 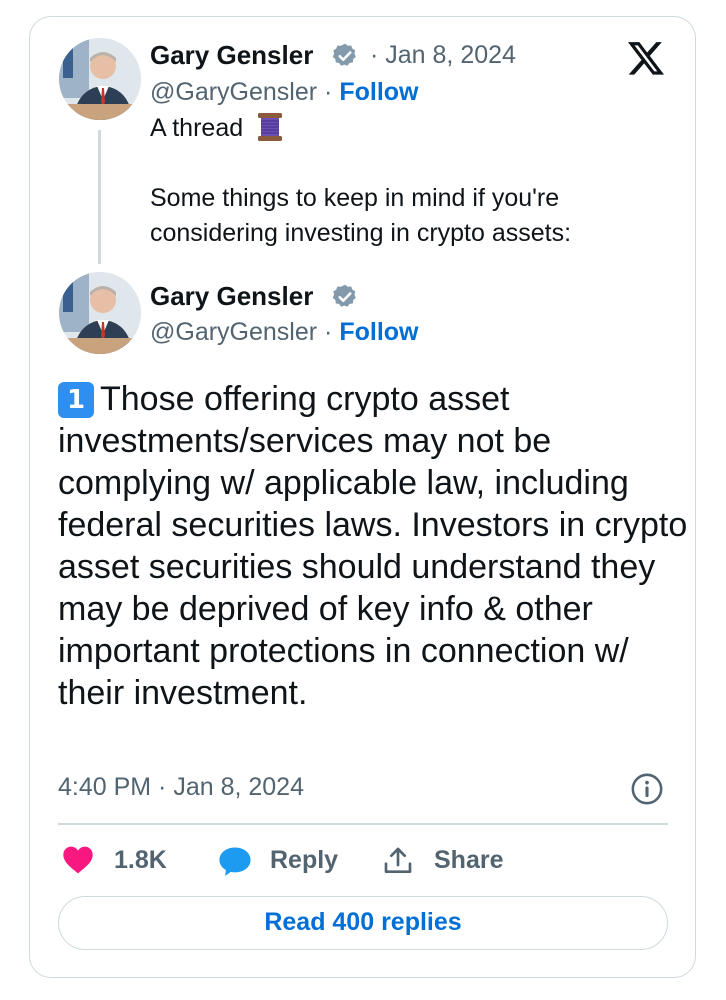 What do you see at coordinates (270, 127) in the screenshot?
I see `spool-of-thread-icon` at bounding box center [270, 127].